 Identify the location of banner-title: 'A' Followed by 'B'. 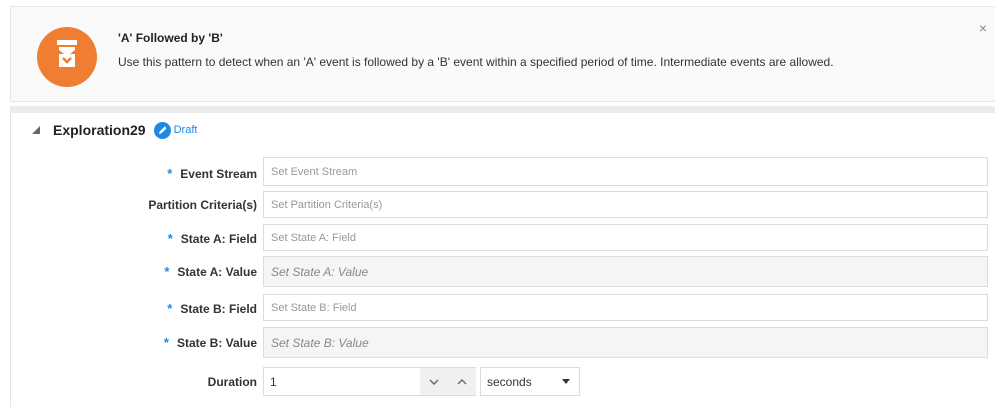
(170, 38).